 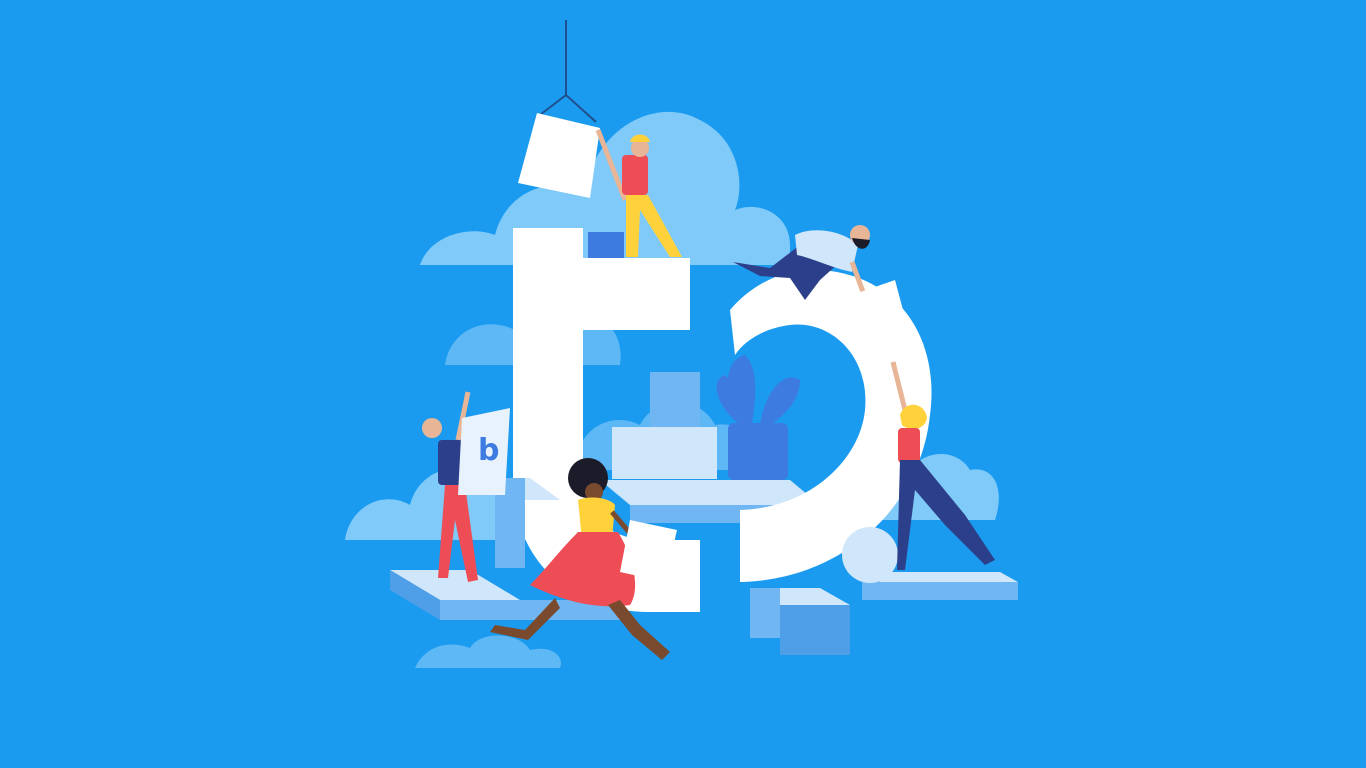 I want to click on block-bottom-front, so click(x=815, y=630).